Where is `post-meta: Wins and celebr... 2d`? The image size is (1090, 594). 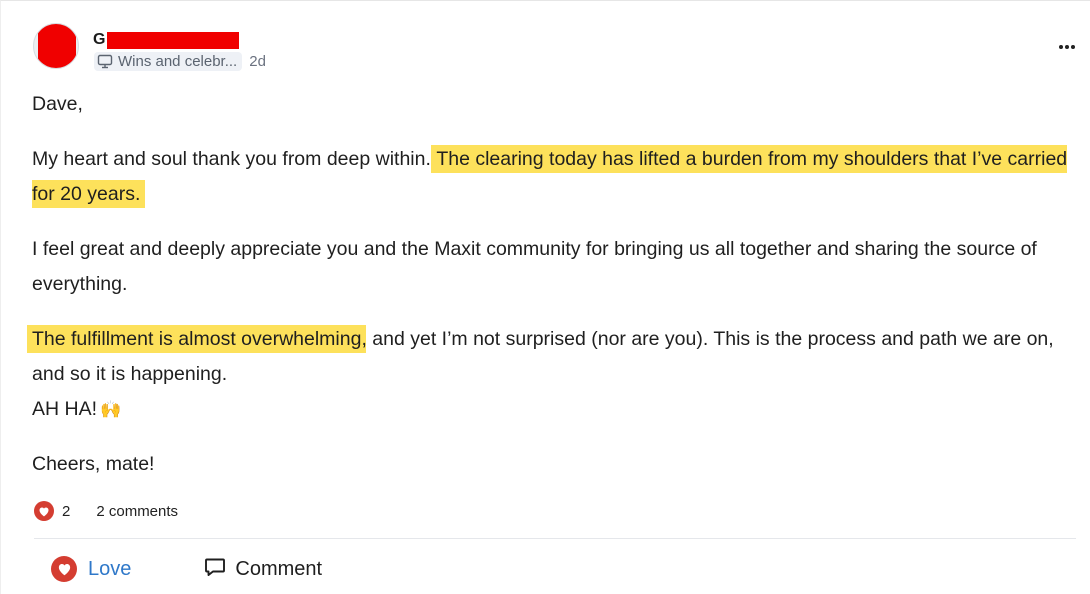 post-meta: Wins and celebr... 2d is located at coordinates (180, 61).